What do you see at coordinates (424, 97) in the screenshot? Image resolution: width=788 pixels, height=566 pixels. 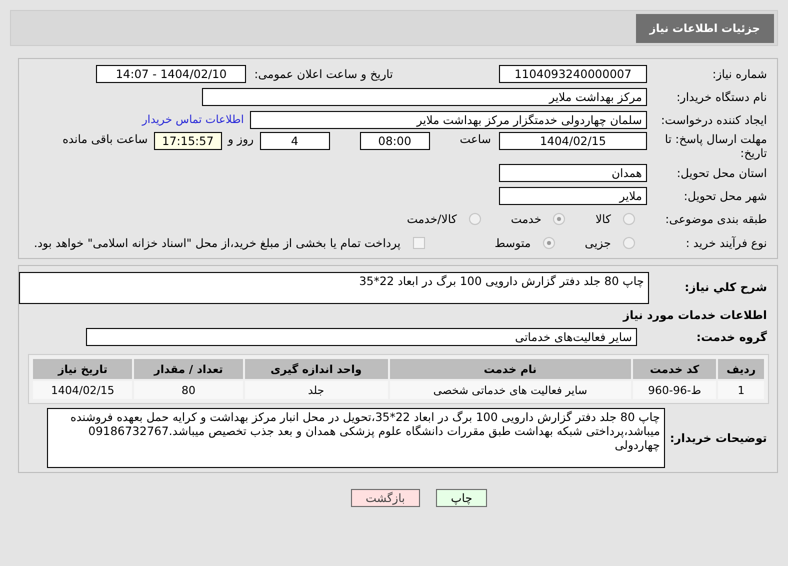 I see `buyer-org-field: مرکز بهداشت ملایر` at bounding box center [424, 97].